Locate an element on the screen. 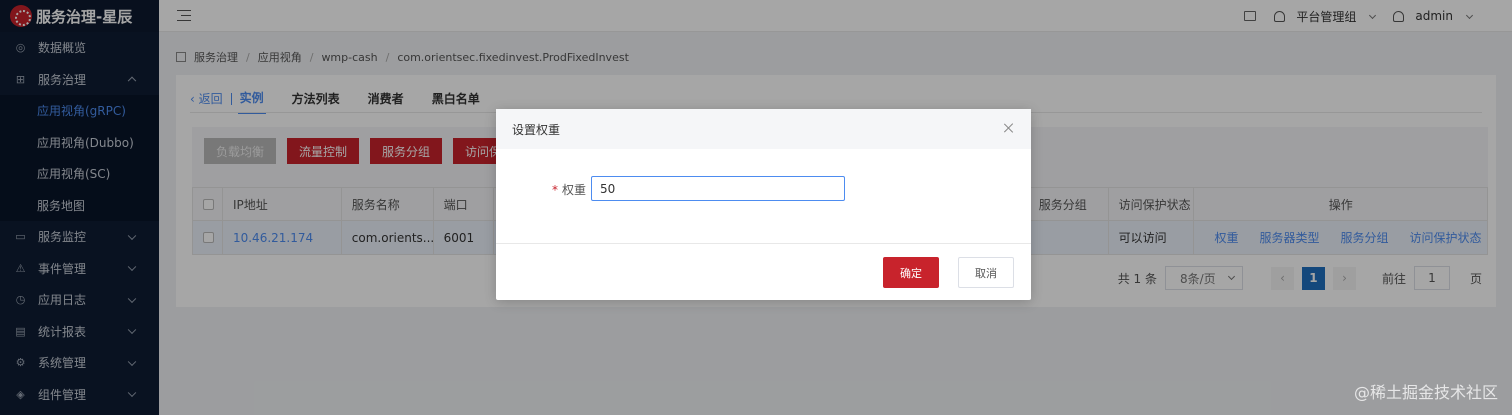 This screenshot has height=415, width=1512. weight-input is located at coordinates (718, 188).